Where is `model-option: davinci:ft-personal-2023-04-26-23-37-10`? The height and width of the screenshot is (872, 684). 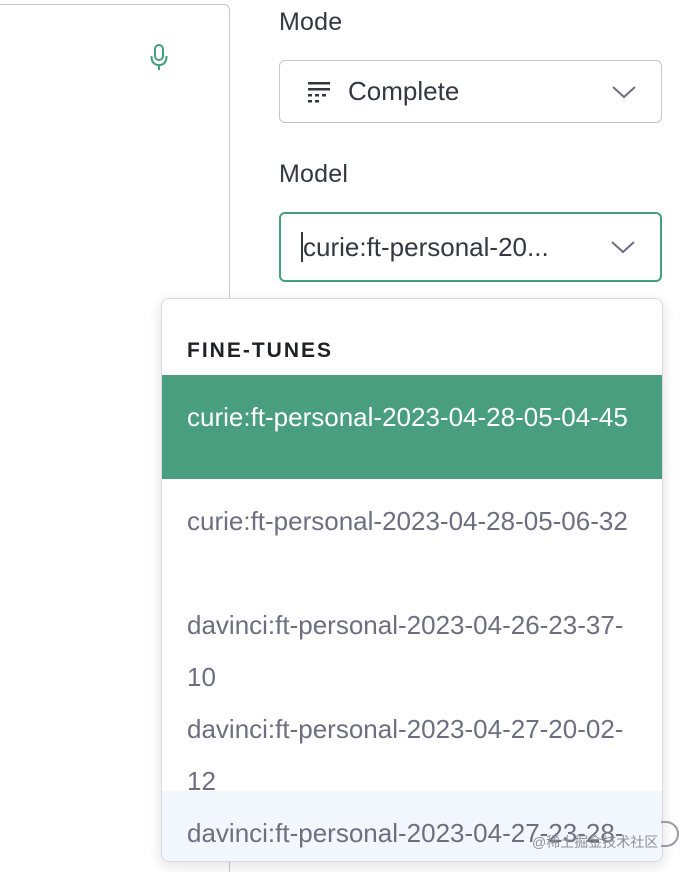 model-option: davinci:ft-personal-2023-04-26-23-37-10 is located at coordinates (412, 637).